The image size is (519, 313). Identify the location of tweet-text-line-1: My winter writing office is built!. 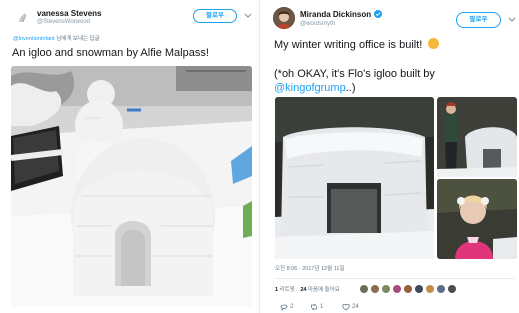
(357, 45).